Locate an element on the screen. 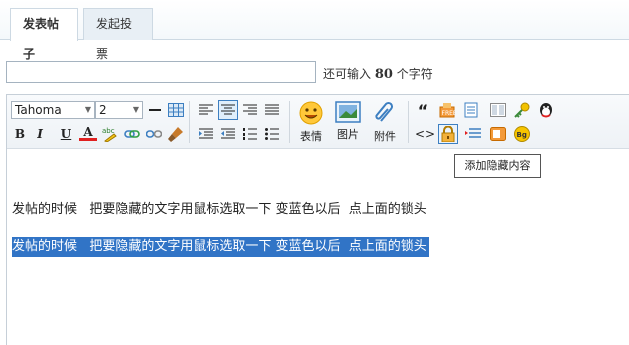  tab-post: 发表帖子 is located at coordinates (44, 34).